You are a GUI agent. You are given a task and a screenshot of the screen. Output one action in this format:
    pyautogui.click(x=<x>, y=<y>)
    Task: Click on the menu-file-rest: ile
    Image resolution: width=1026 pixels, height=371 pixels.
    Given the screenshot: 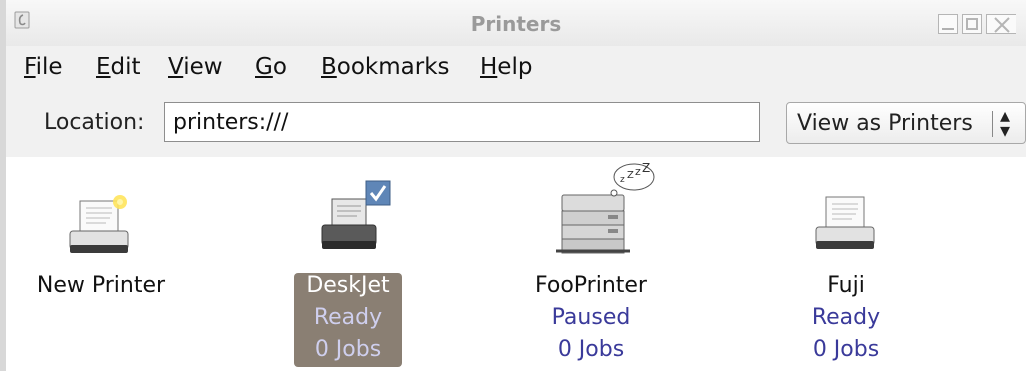 What is the action you would take?
    pyautogui.click(x=49, y=67)
    